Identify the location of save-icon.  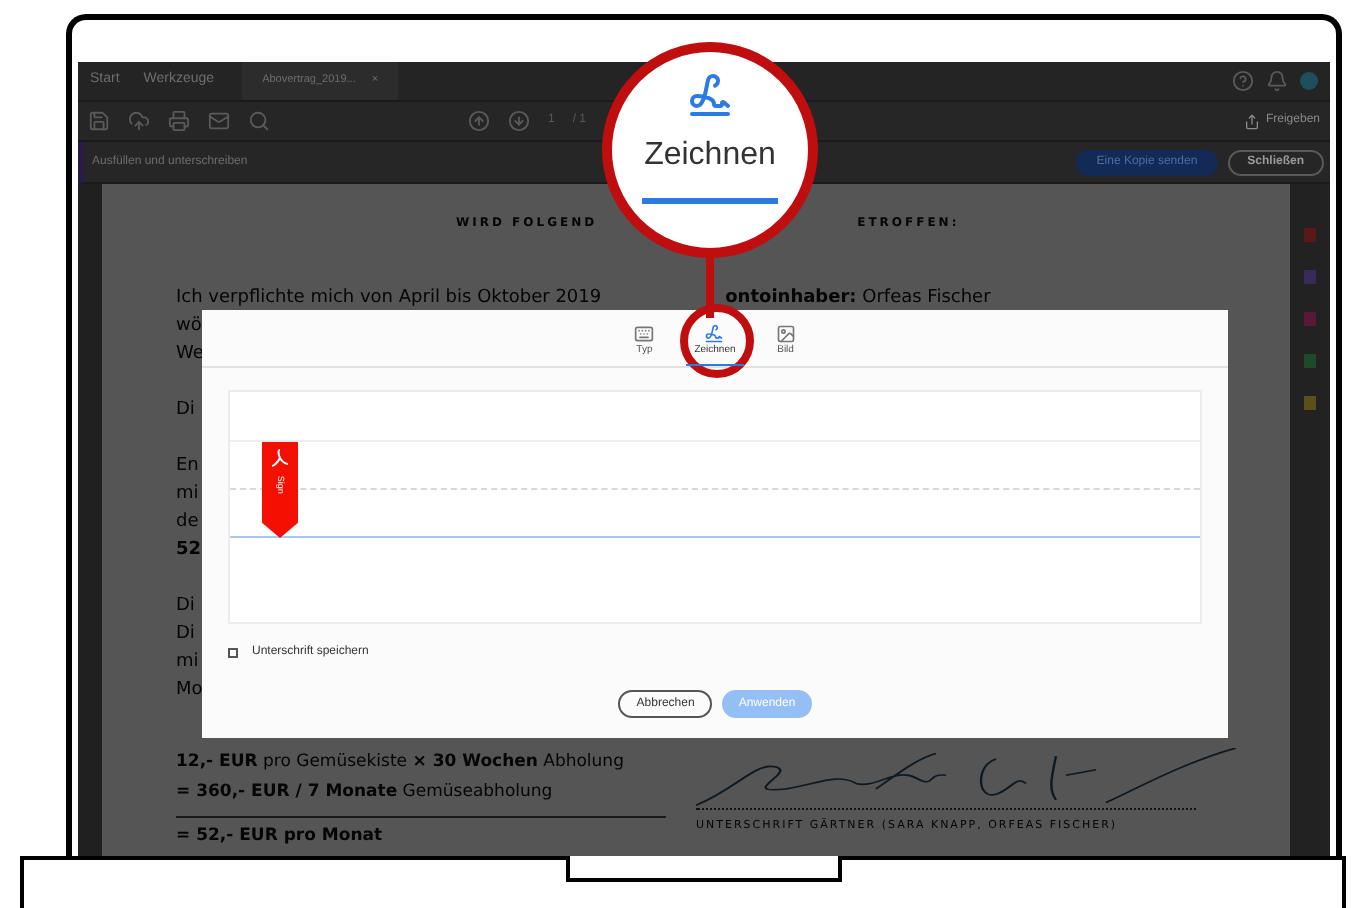
(99, 121).